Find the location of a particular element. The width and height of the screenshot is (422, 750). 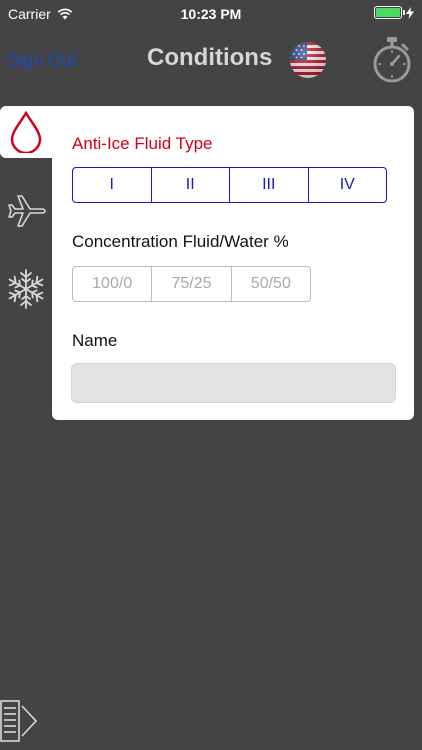

tab-weather is located at coordinates (26, 289).